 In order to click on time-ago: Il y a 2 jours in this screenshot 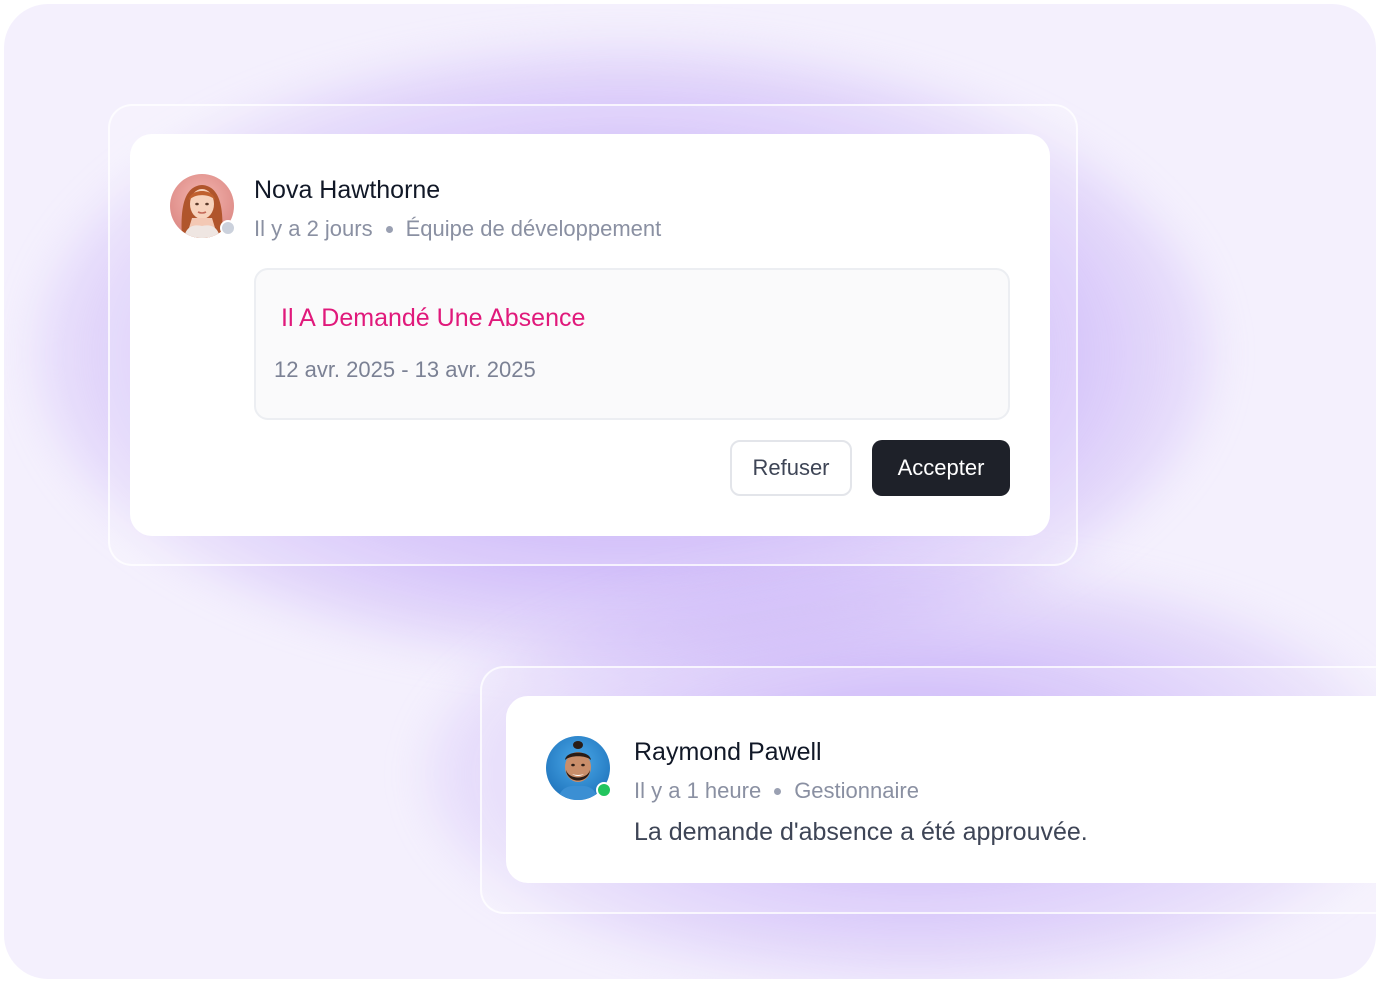, I will do `click(313, 228)`.